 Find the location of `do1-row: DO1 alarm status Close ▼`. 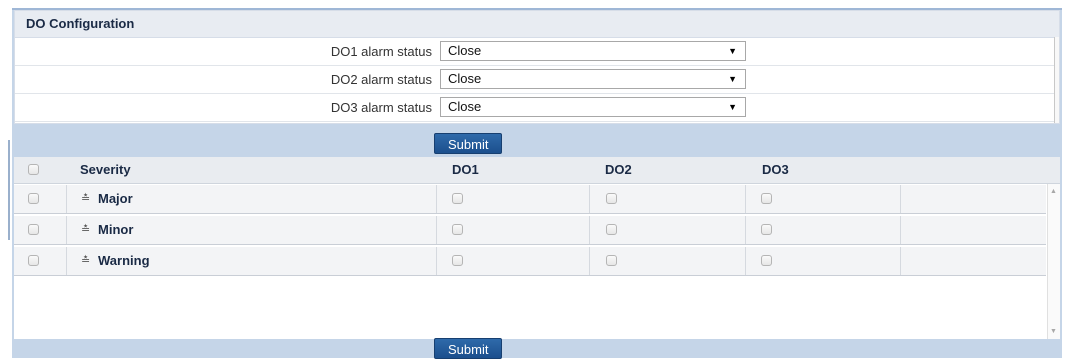

do1-row: DO1 alarm status Close ▼ is located at coordinates (537, 52).